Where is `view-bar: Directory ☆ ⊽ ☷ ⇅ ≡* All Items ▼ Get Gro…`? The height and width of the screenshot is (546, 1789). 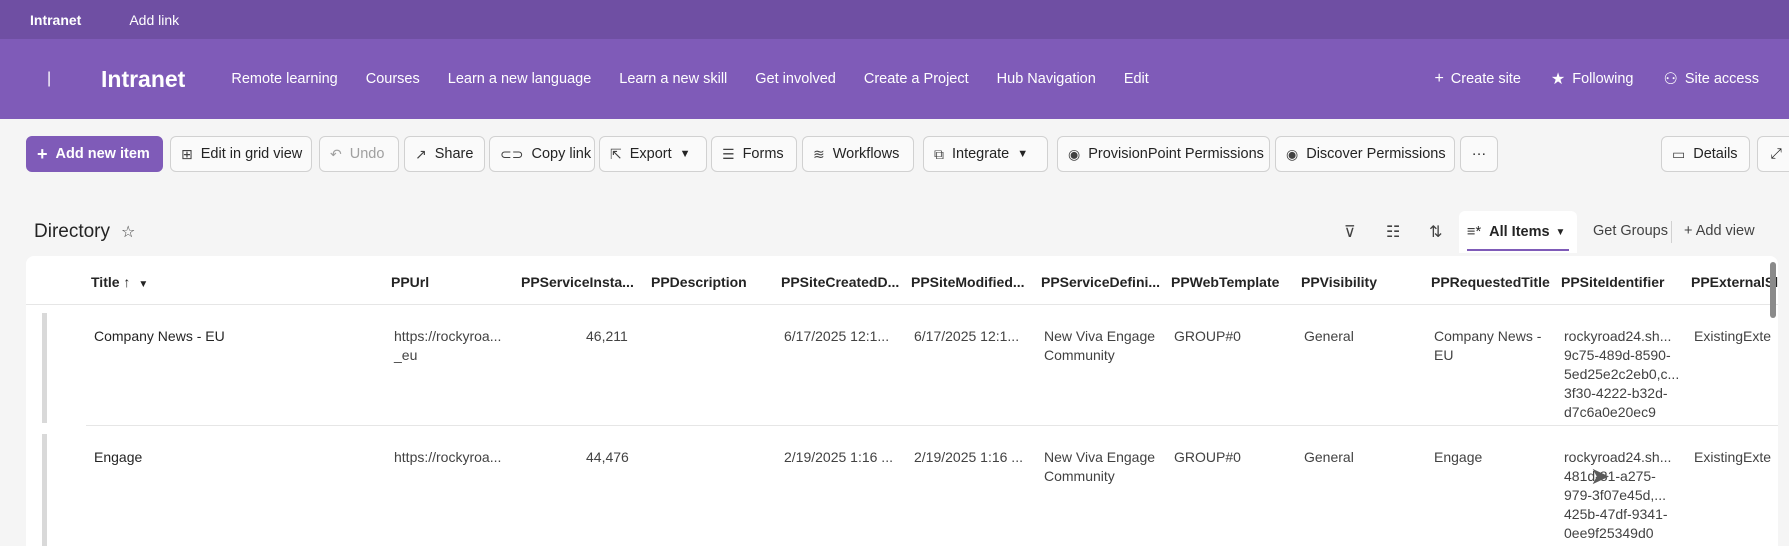 view-bar: Directory ☆ ⊽ ☷ ⇅ ≡* All Items ▼ Get Gro… is located at coordinates (894, 232).